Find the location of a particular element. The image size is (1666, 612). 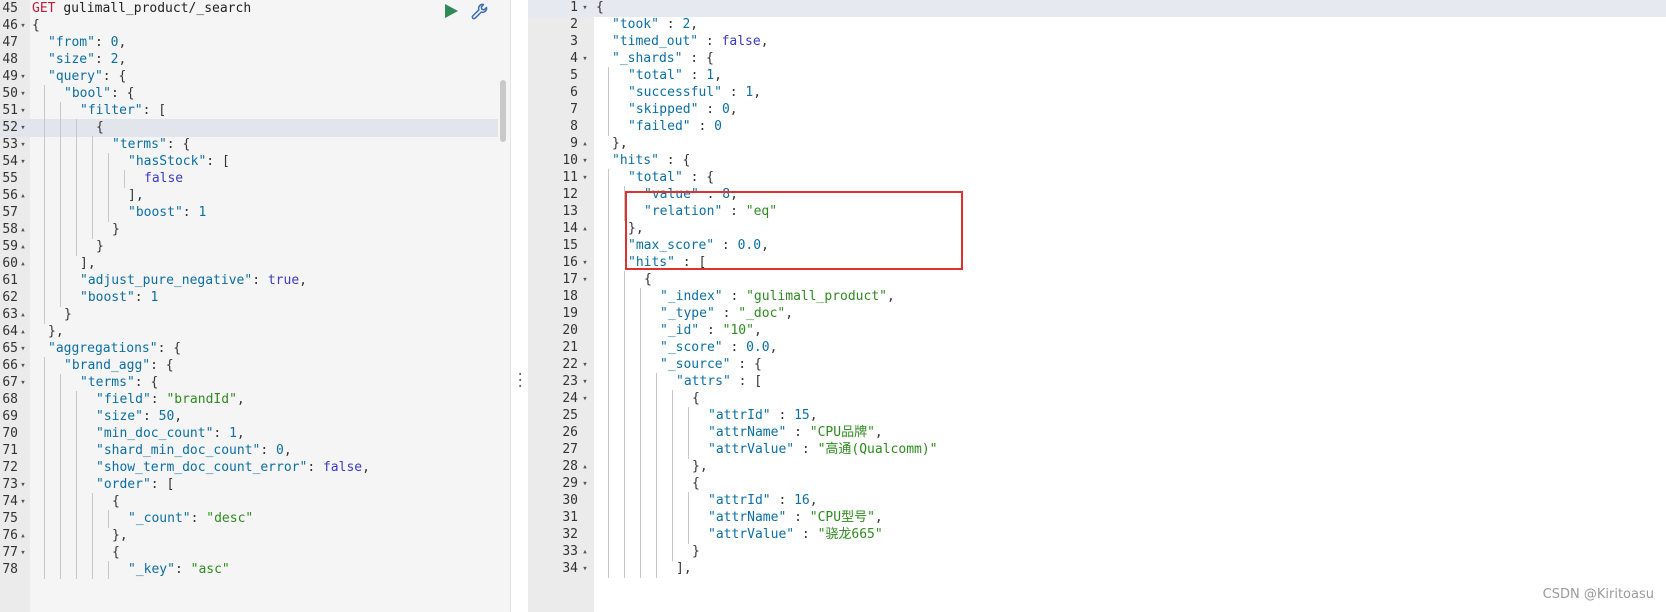

code-line: 17 ▾ { is located at coordinates (1097, 280).